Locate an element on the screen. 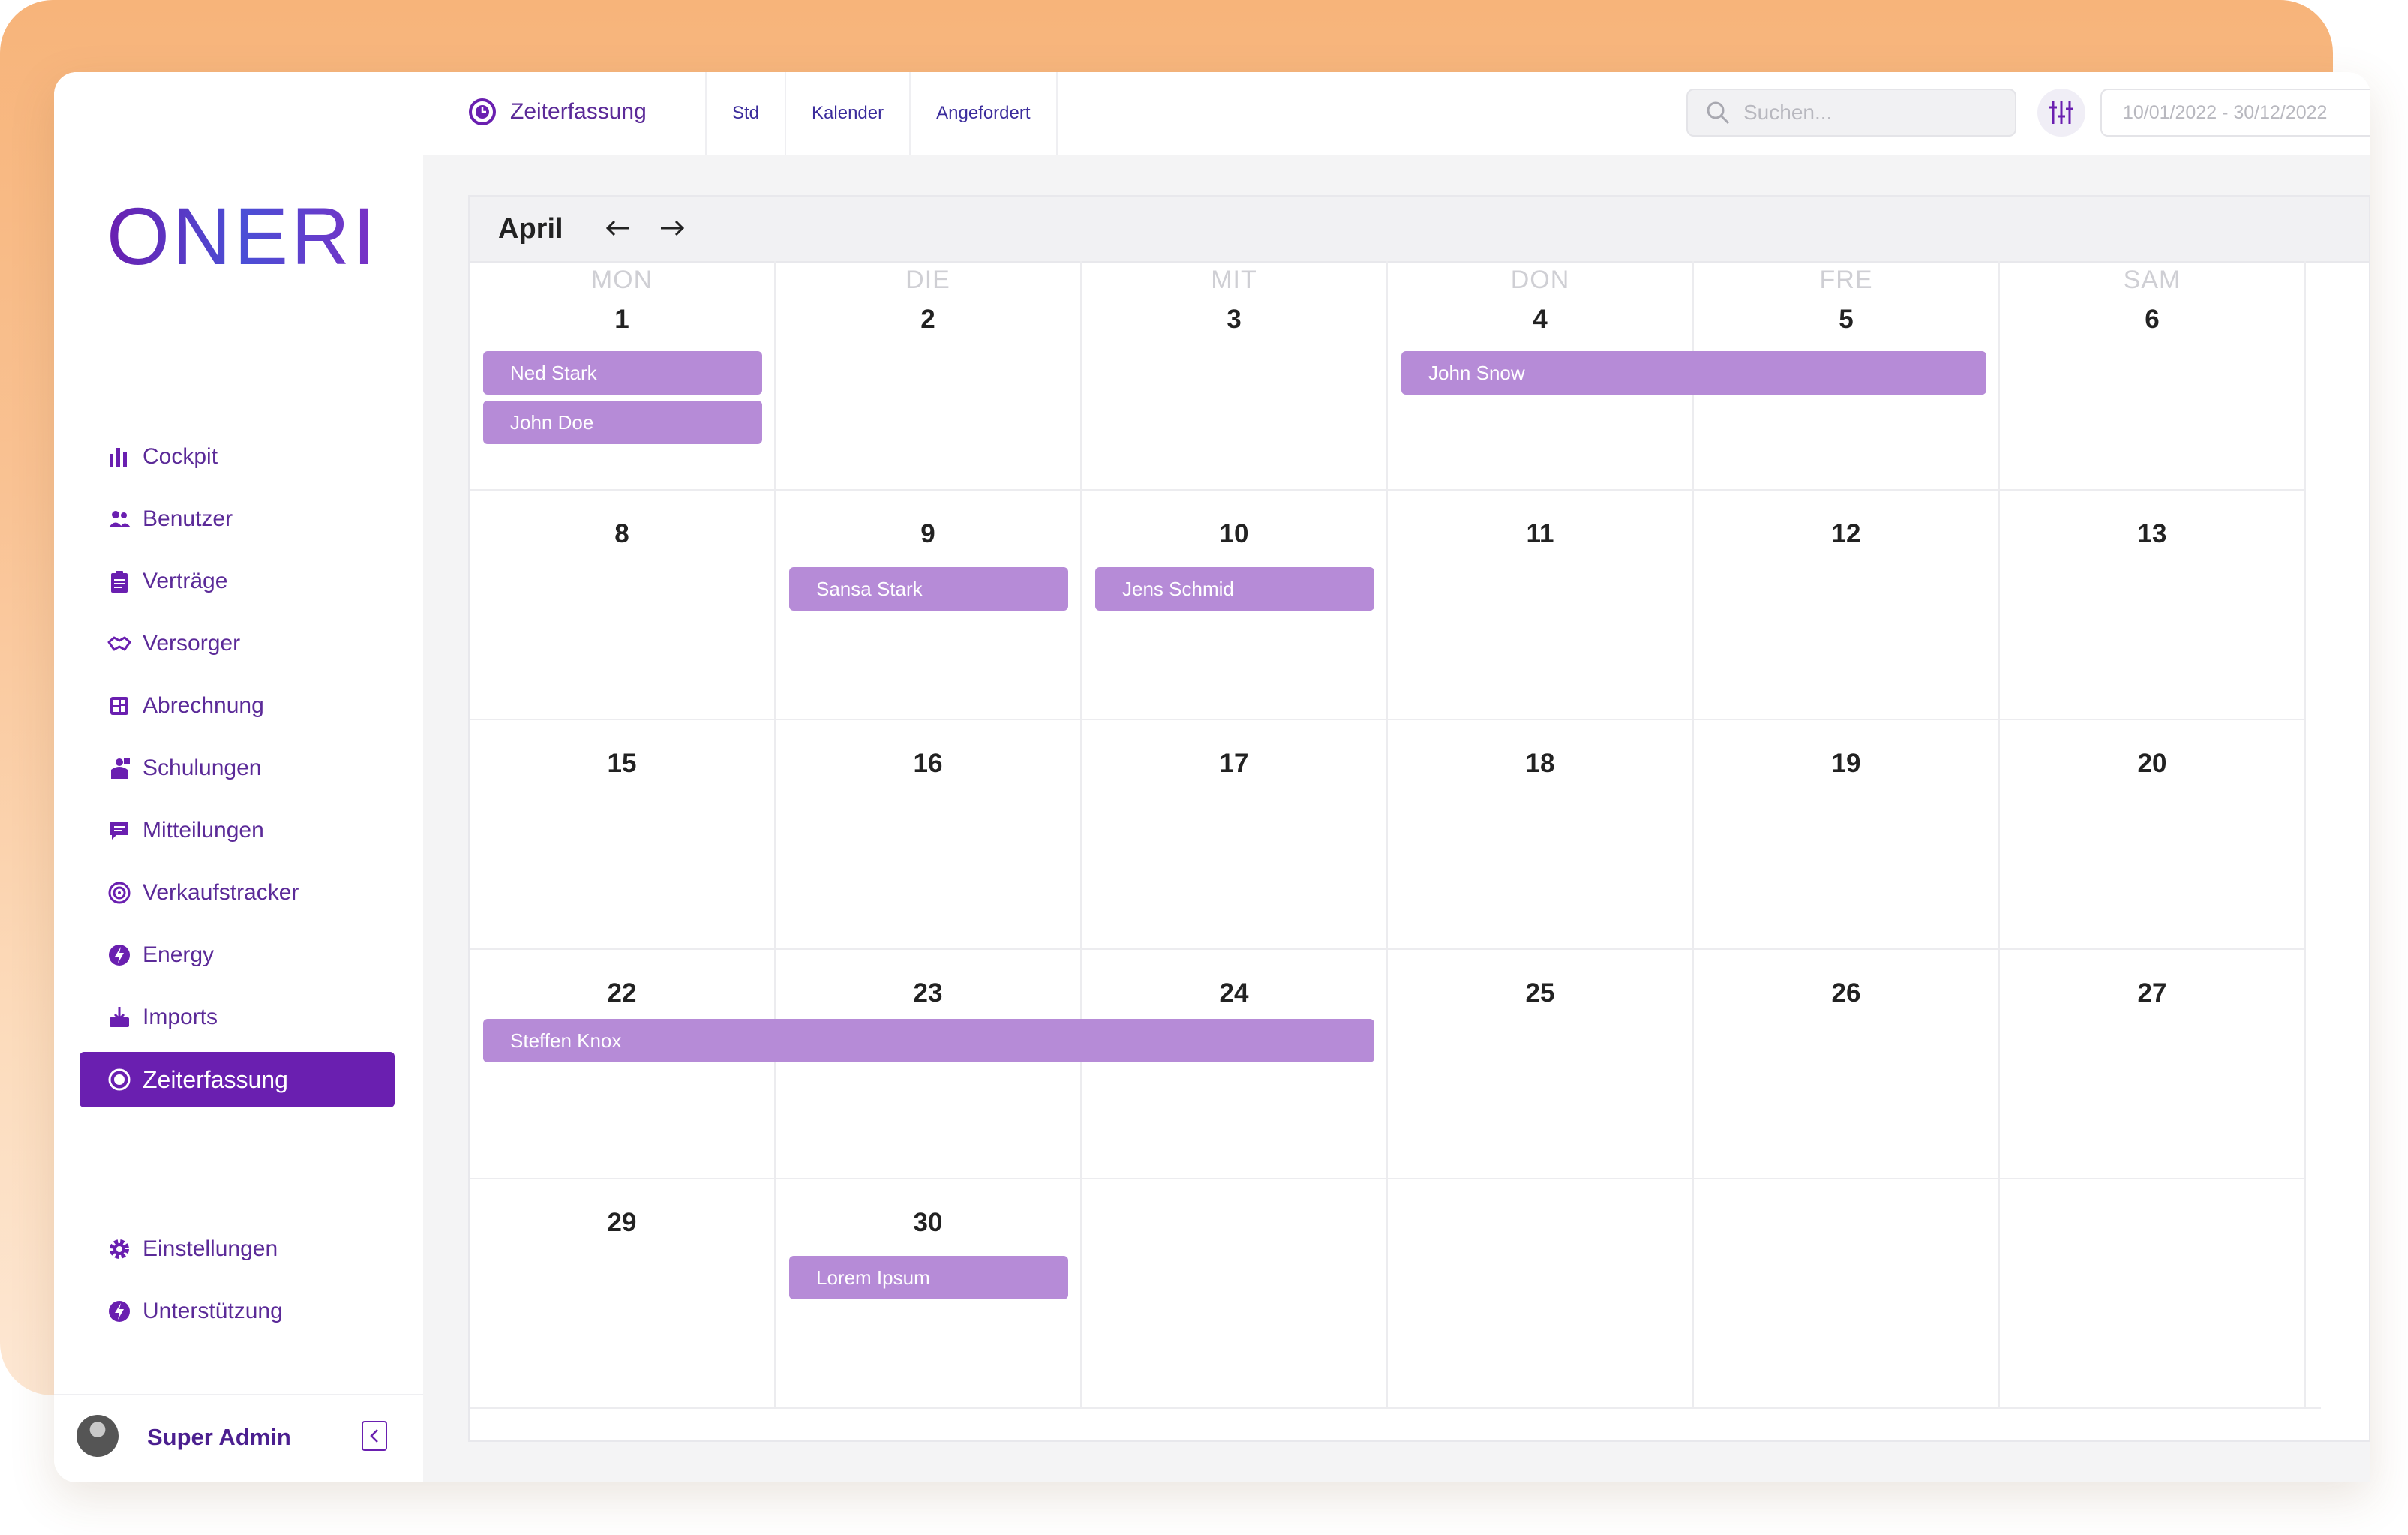 This screenshot has width=2408, height=1535. sidebar-item-schulungen: Schulungen is located at coordinates (238, 768).